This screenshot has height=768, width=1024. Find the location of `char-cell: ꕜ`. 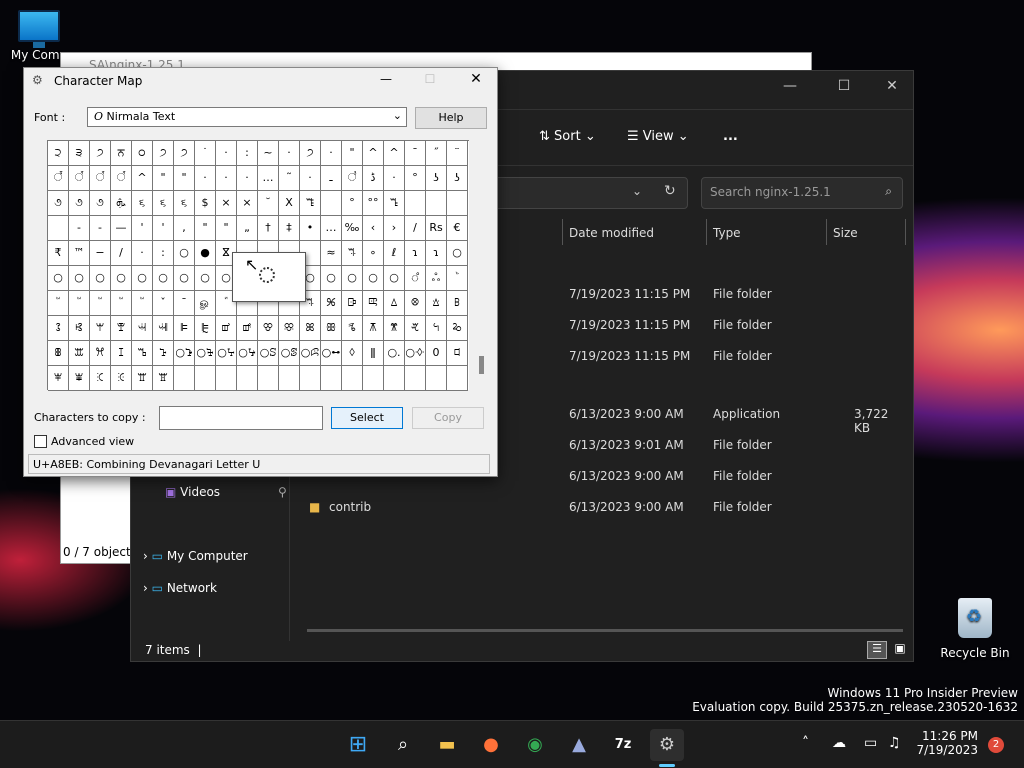

char-cell: ꕜ is located at coordinates (142, 328).